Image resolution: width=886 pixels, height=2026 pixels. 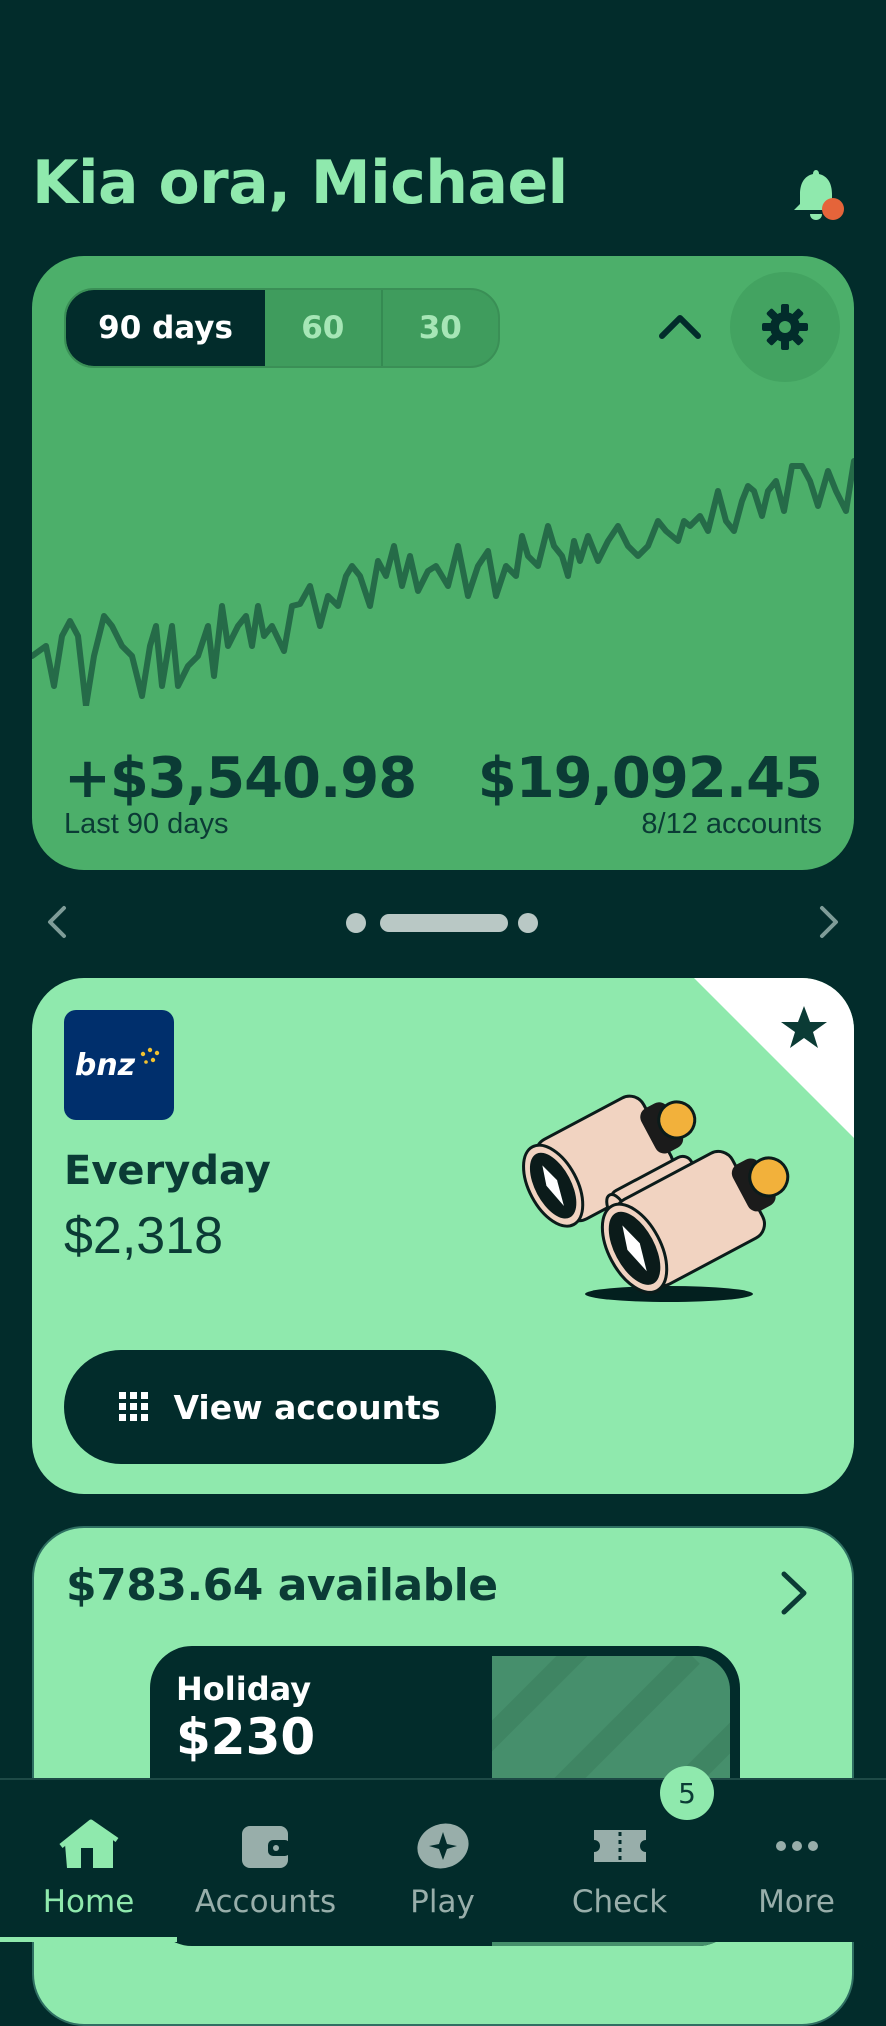 What do you see at coordinates (282, 1585) in the screenshot?
I see `available-amount: $783.64 available` at bounding box center [282, 1585].